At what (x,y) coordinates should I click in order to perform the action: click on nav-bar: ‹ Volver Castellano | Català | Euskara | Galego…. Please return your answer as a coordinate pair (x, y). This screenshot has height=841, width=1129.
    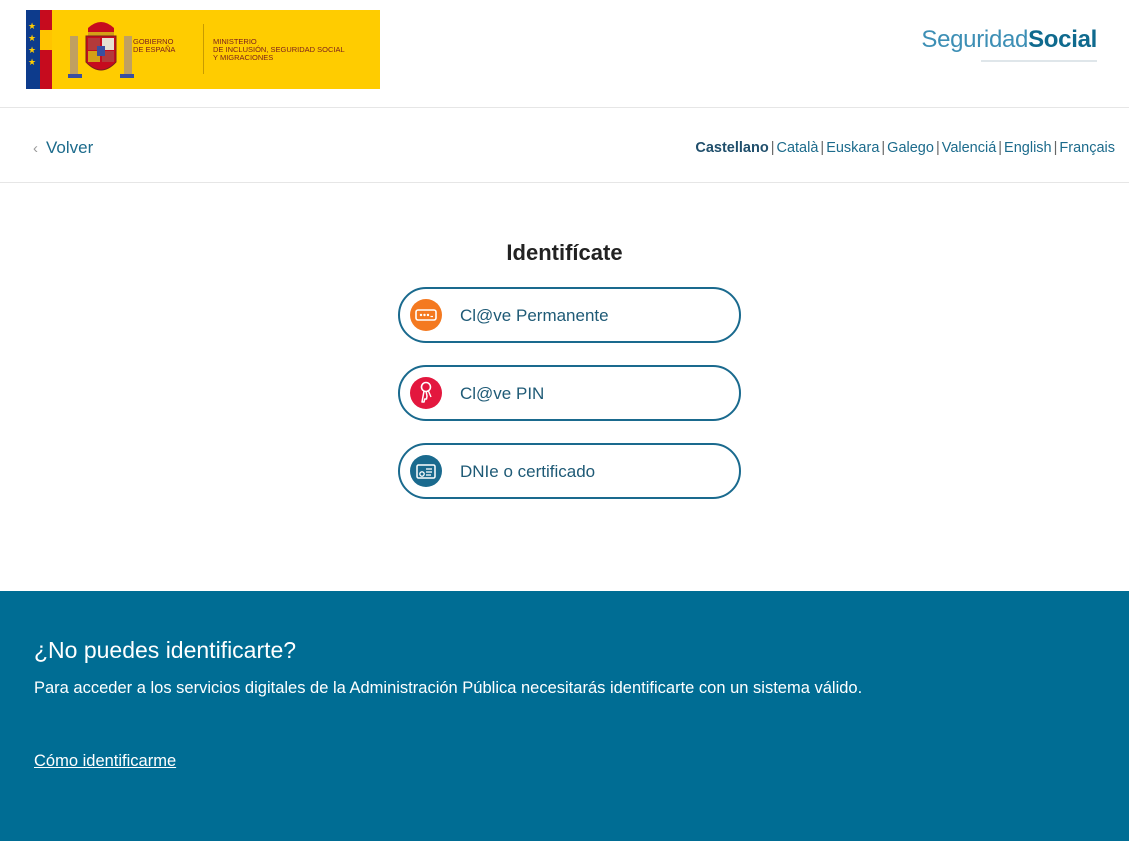
    Looking at the image, I should click on (564, 145).